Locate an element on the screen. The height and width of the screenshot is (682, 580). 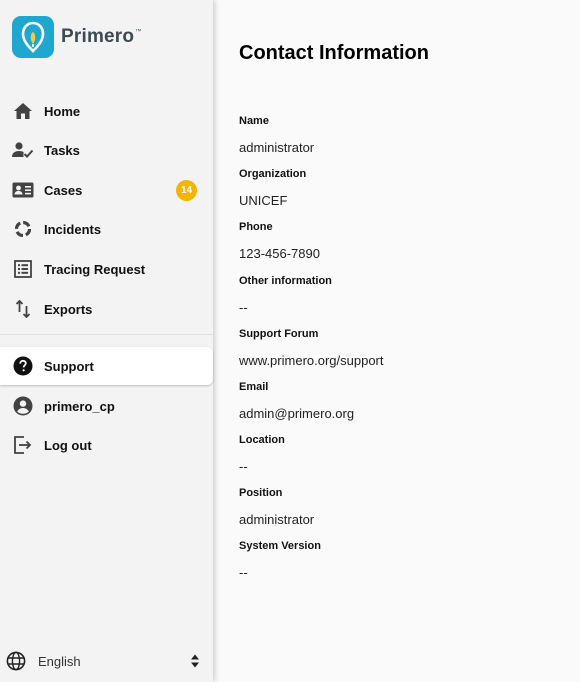
sidebar-item-label: Support is located at coordinates (69, 366).